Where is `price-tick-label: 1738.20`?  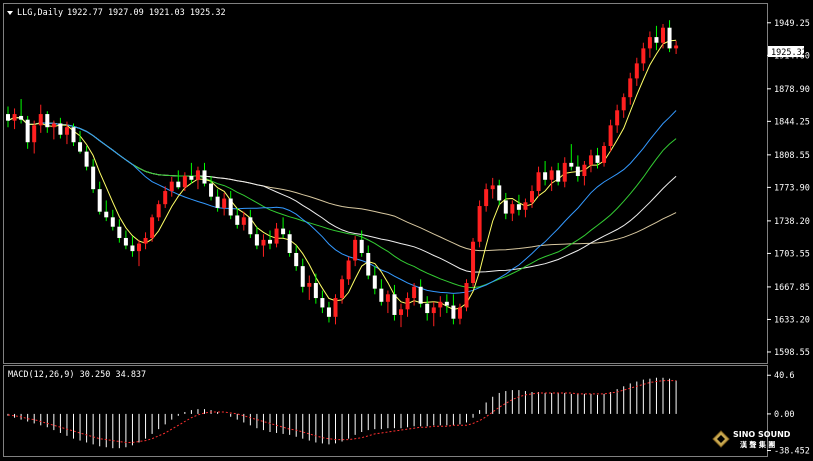
price-tick-label: 1738.20 is located at coordinates (792, 222).